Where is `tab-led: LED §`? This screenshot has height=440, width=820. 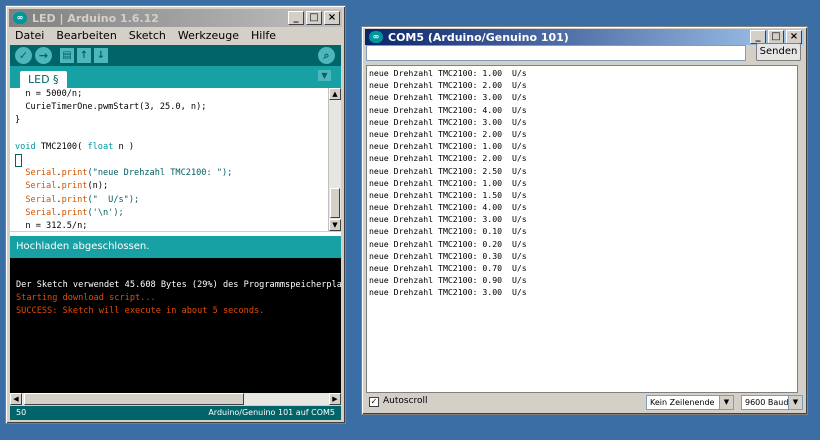 tab-led: LED § is located at coordinates (43, 79).